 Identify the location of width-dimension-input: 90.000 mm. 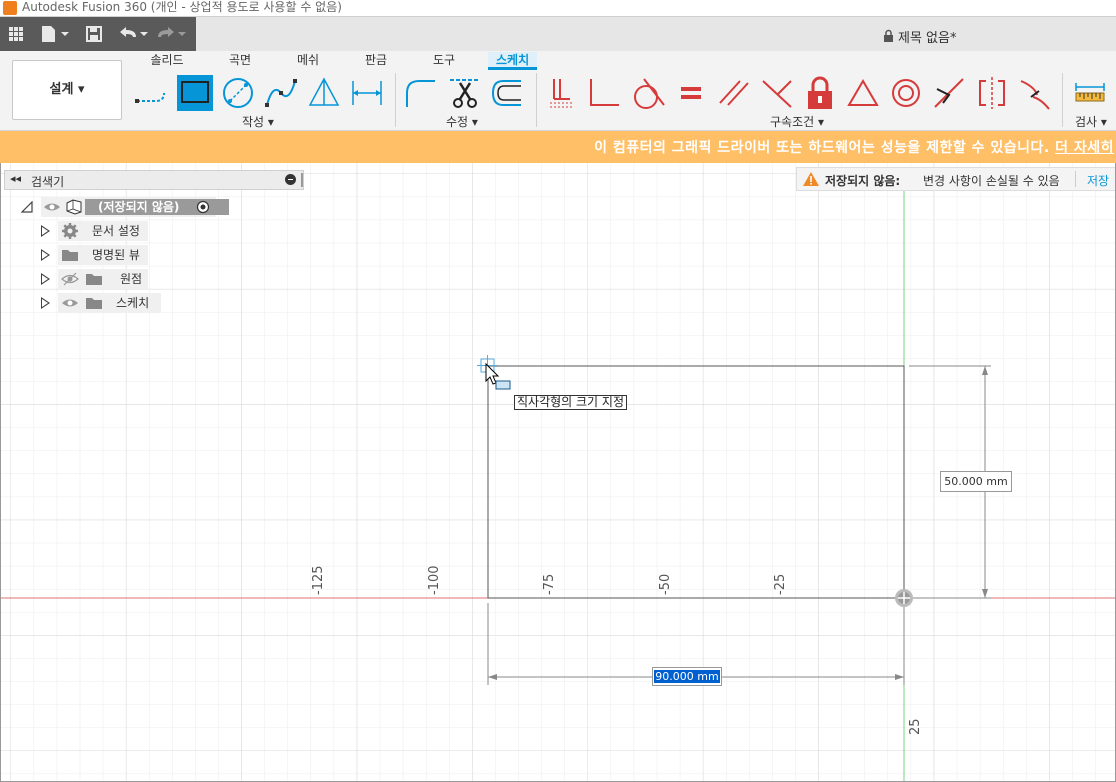
(687, 676).